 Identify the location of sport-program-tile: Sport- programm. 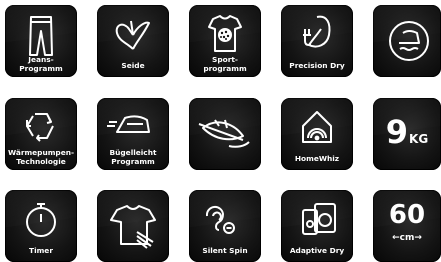
(225, 41).